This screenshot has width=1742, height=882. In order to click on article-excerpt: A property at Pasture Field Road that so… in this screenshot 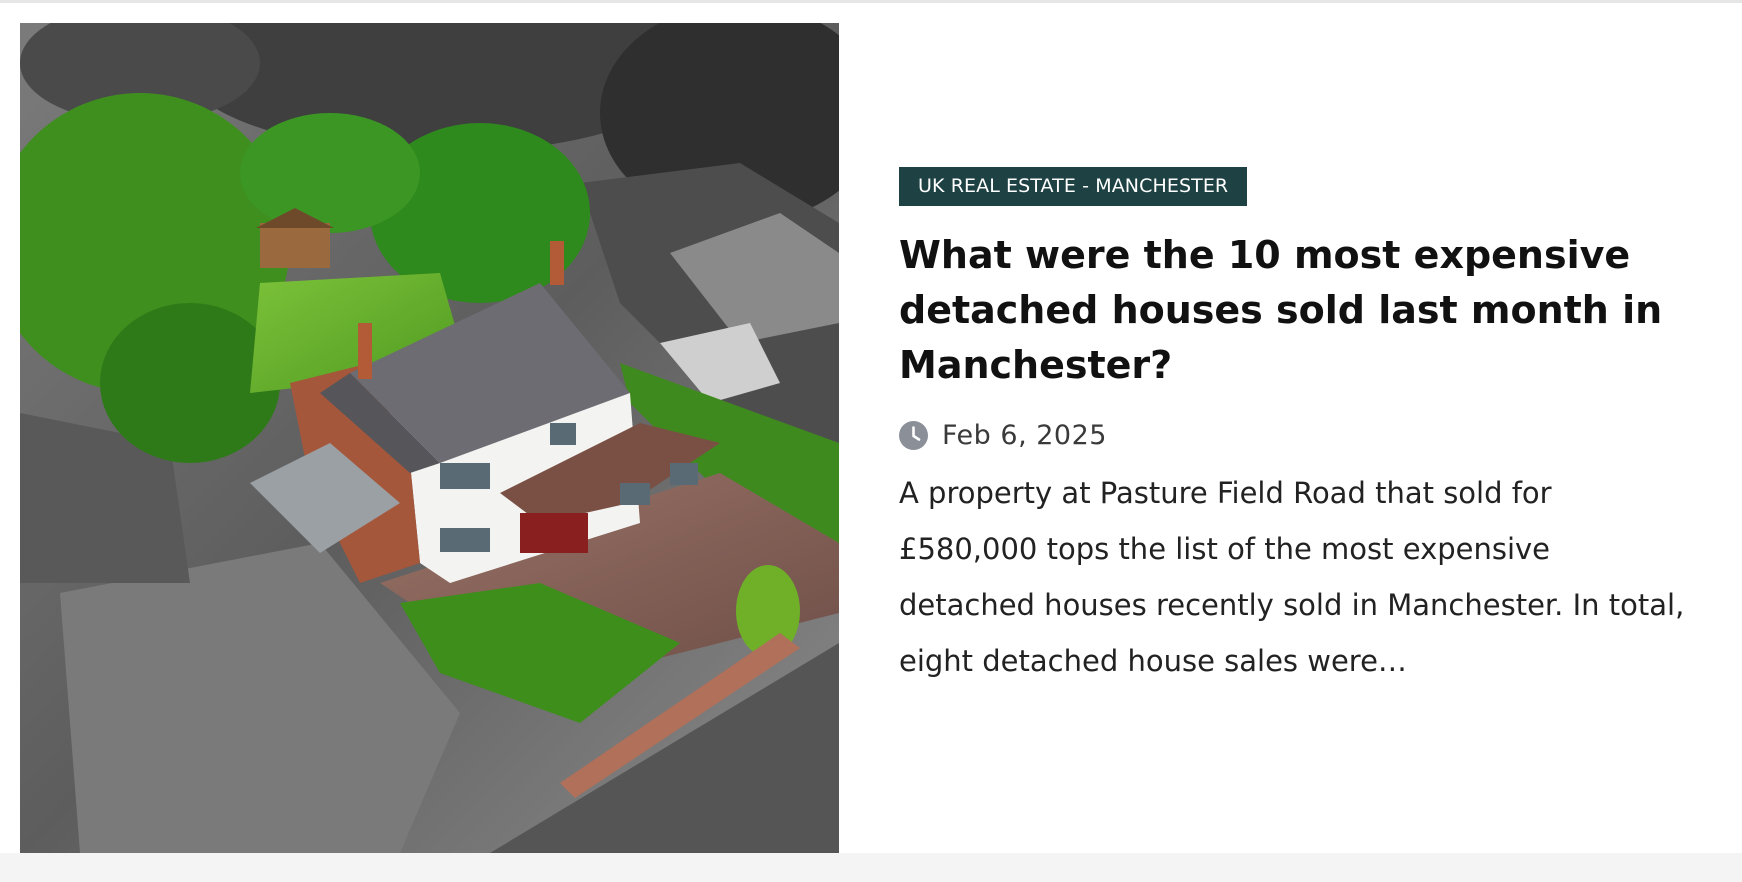, I will do `click(1292, 577)`.